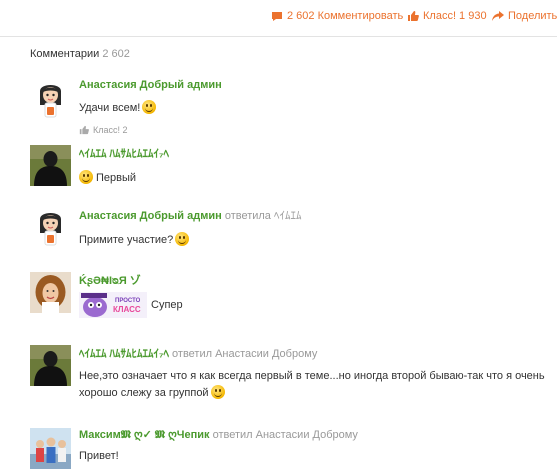 This screenshot has height=473, width=557. I want to click on comment-button-label: 2 602 Комментировать, so click(345, 16).